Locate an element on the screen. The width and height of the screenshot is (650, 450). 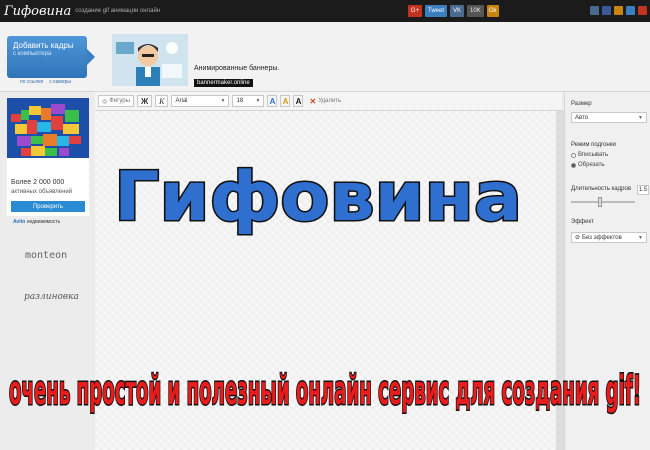
fill-color-icon: A is located at coordinates (285, 101).